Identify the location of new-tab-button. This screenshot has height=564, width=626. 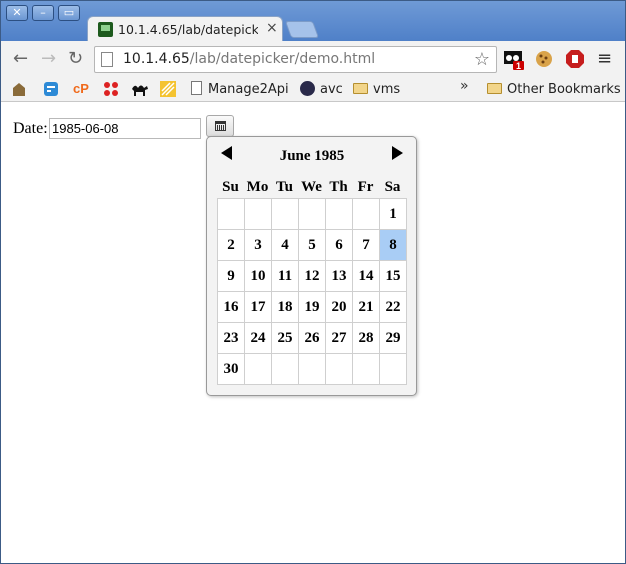
(302, 29).